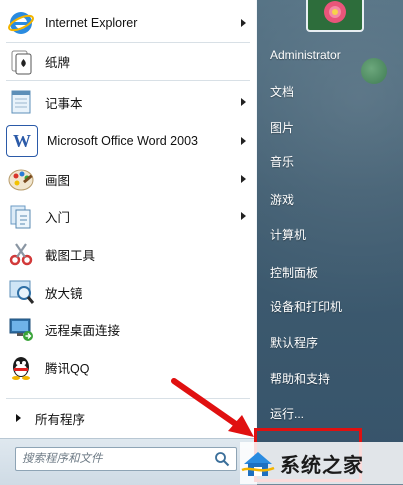 This screenshot has height=485, width=403. I want to click on word-icon: W, so click(22, 141).